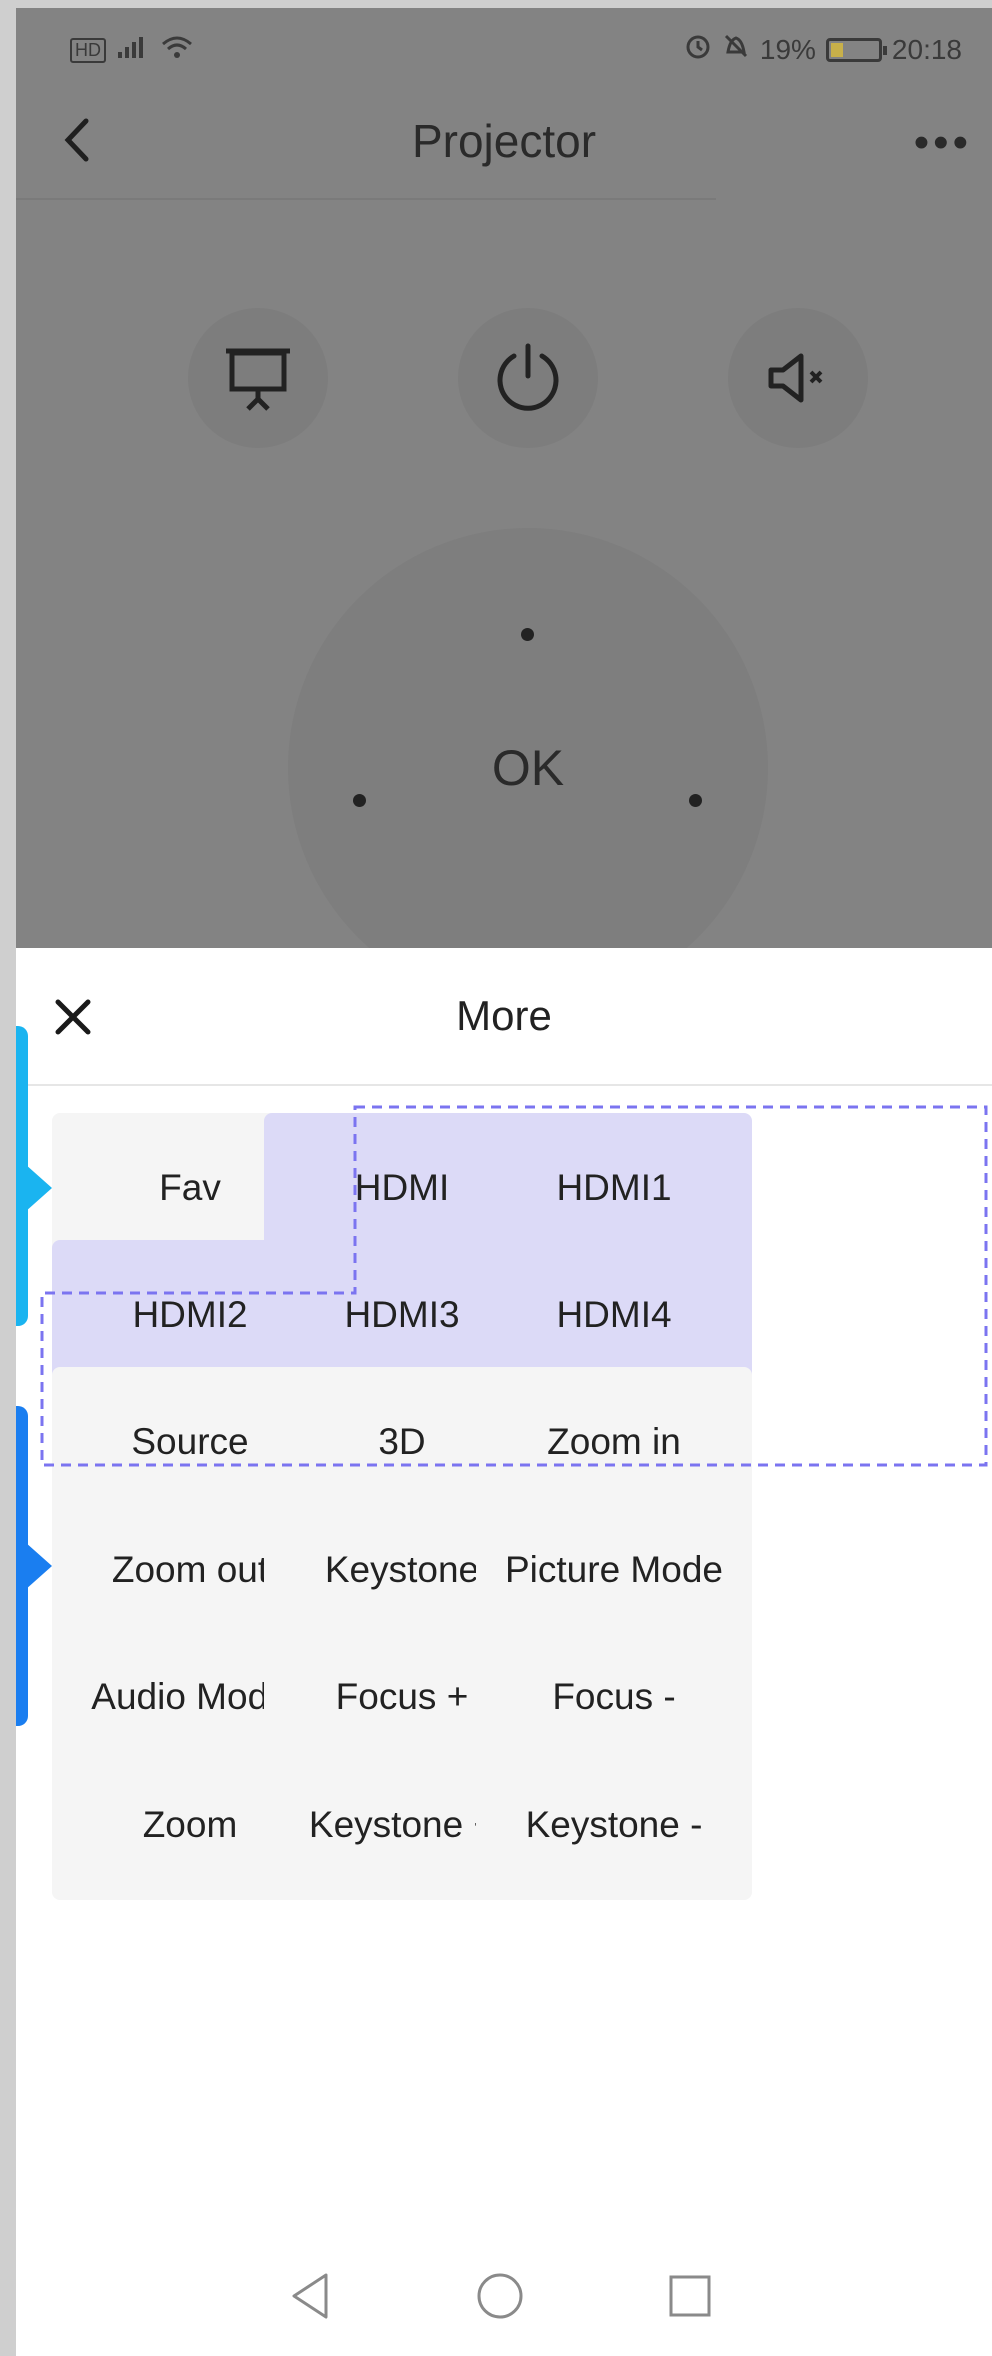 Image resolution: width=992 pixels, height=2356 pixels. I want to click on side-arrow-blue-icon, so click(34, 1566).